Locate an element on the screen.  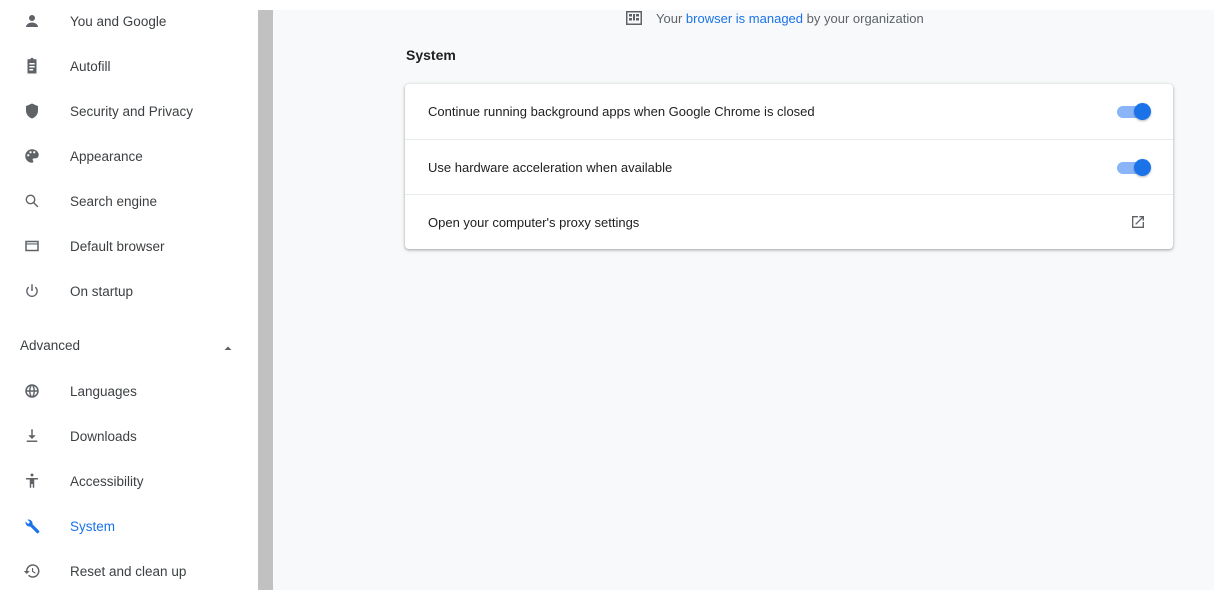
sidebar-item-downloads: Downloads is located at coordinates (129, 436).